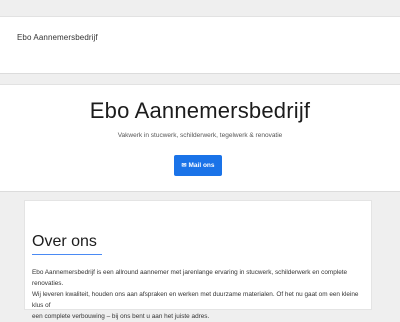 The width and height of the screenshot is (400, 322). Describe the element at coordinates (64, 241) in the screenshot. I see `about-title: Over ons` at that location.